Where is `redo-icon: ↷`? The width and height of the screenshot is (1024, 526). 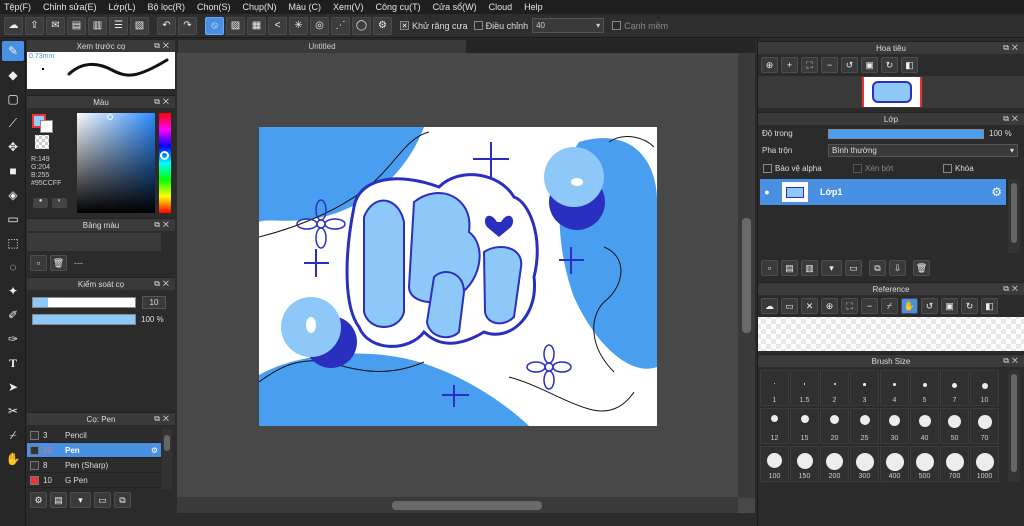
redo-icon: ↷ is located at coordinates (187, 25).